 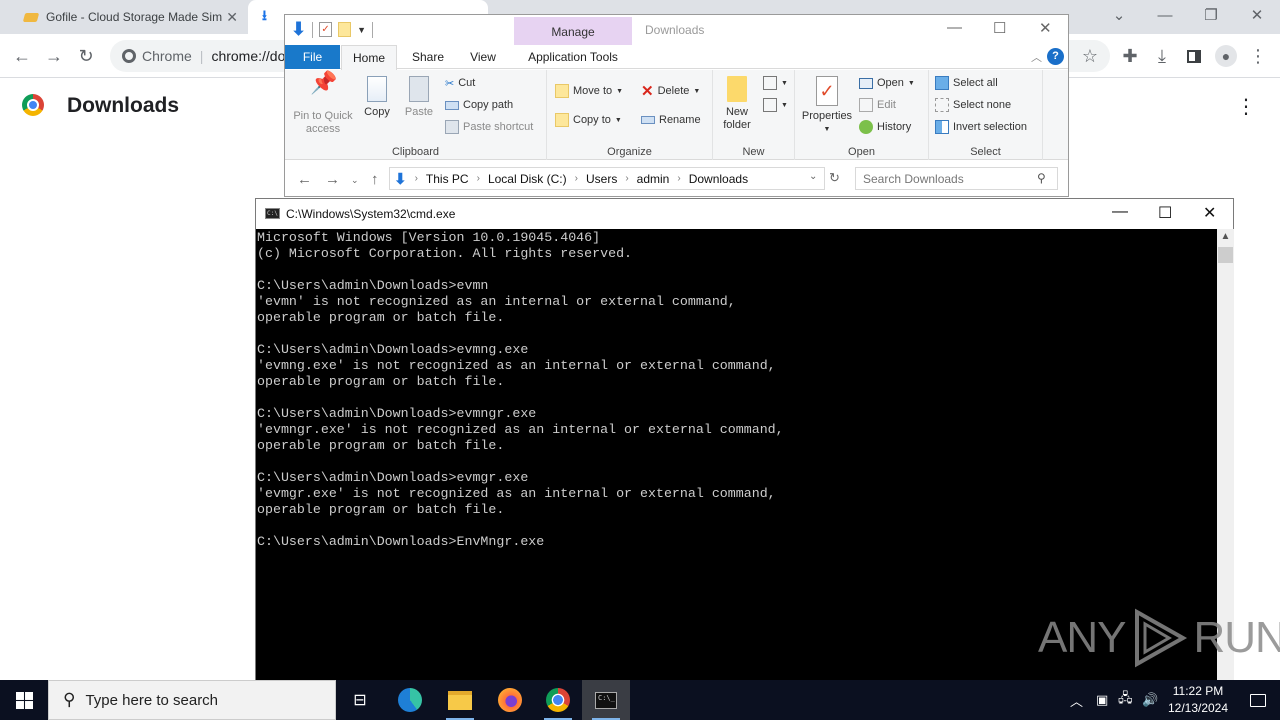 What do you see at coordinates (312, 57) in the screenshot?
I see `tab-file: File` at bounding box center [312, 57].